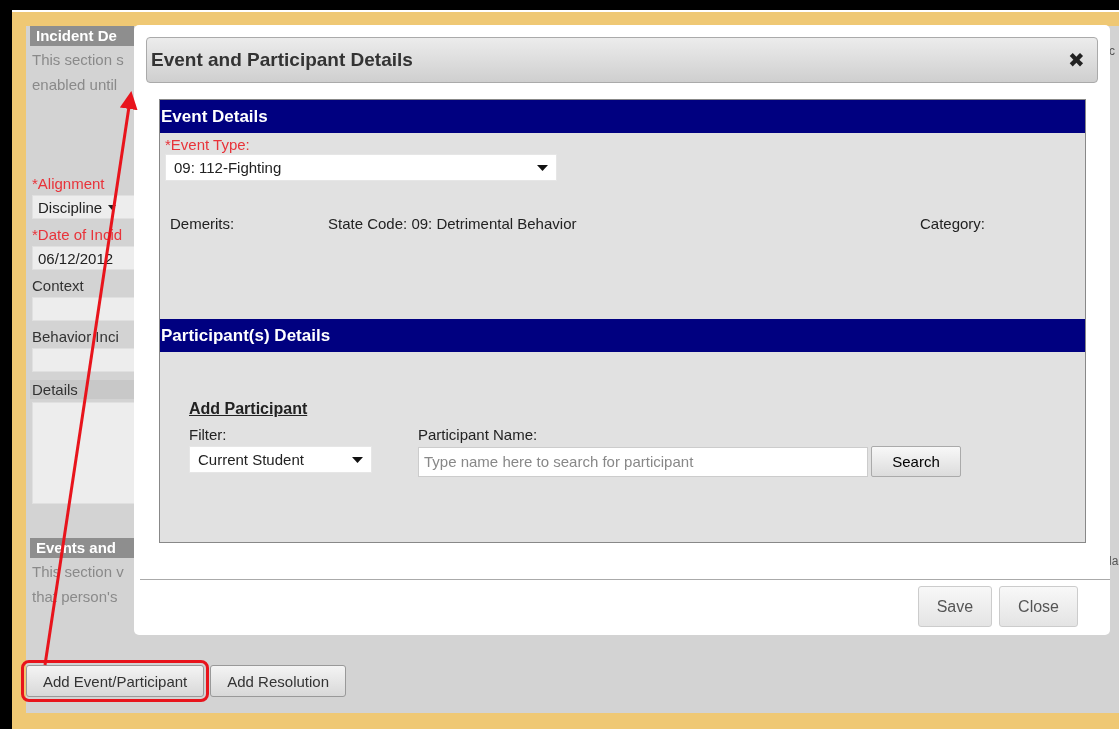 This screenshot has width=1119, height=729. Describe the element at coordinates (478, 434) in the screenshot. I see `field-label: Participant Name:` at that location.